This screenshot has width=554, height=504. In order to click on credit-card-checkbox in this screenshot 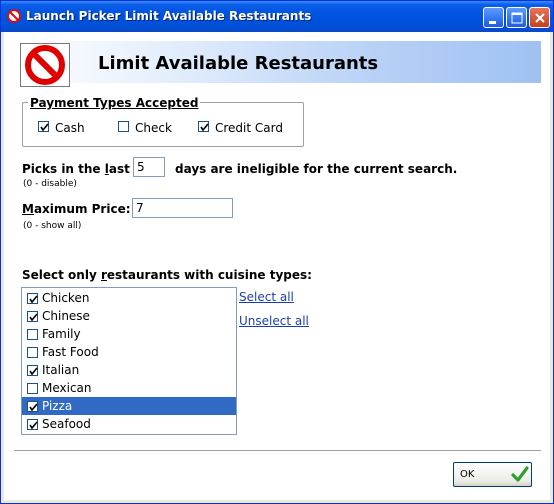, I will do `click(203, 126)`.